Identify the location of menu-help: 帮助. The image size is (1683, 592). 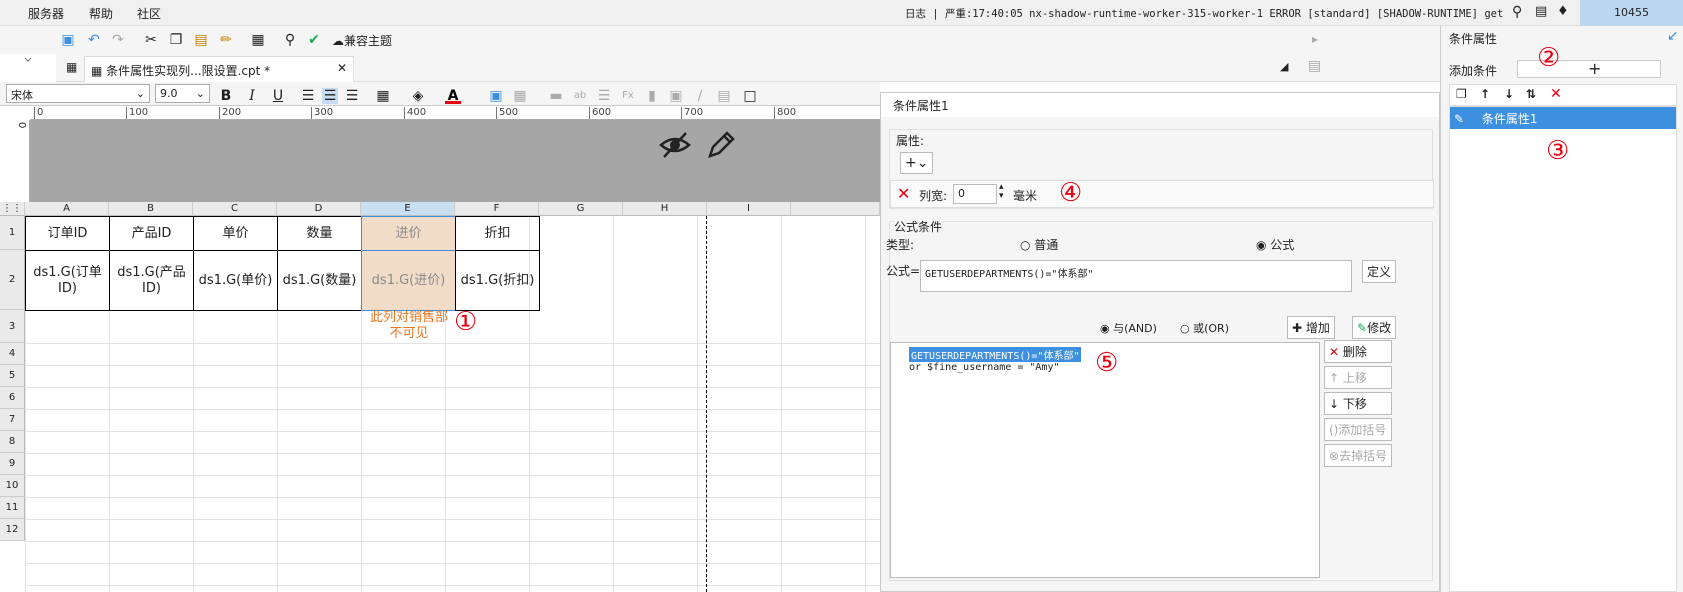
(101, 13).